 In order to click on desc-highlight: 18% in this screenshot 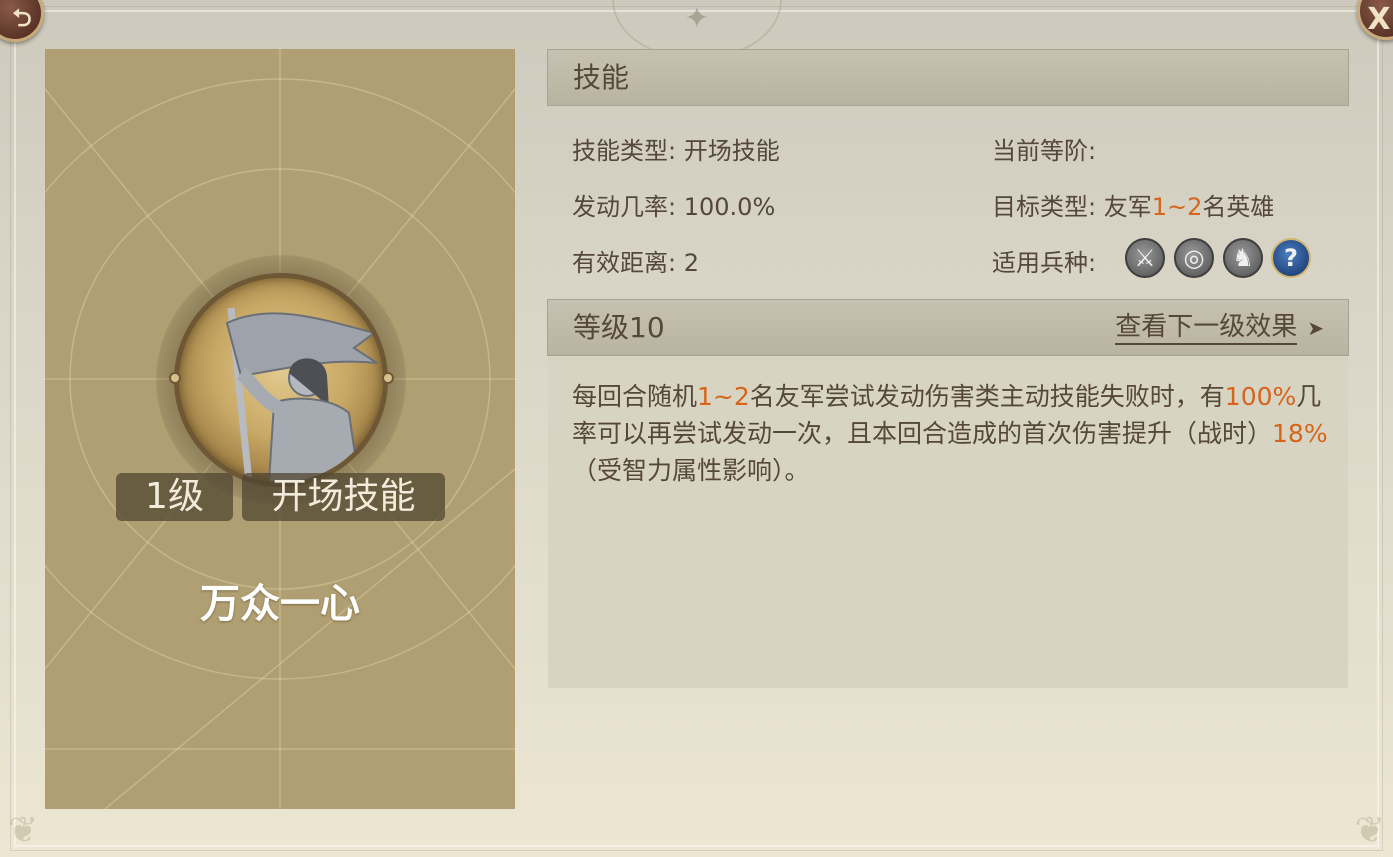, I will do `click(1300, 433)`.